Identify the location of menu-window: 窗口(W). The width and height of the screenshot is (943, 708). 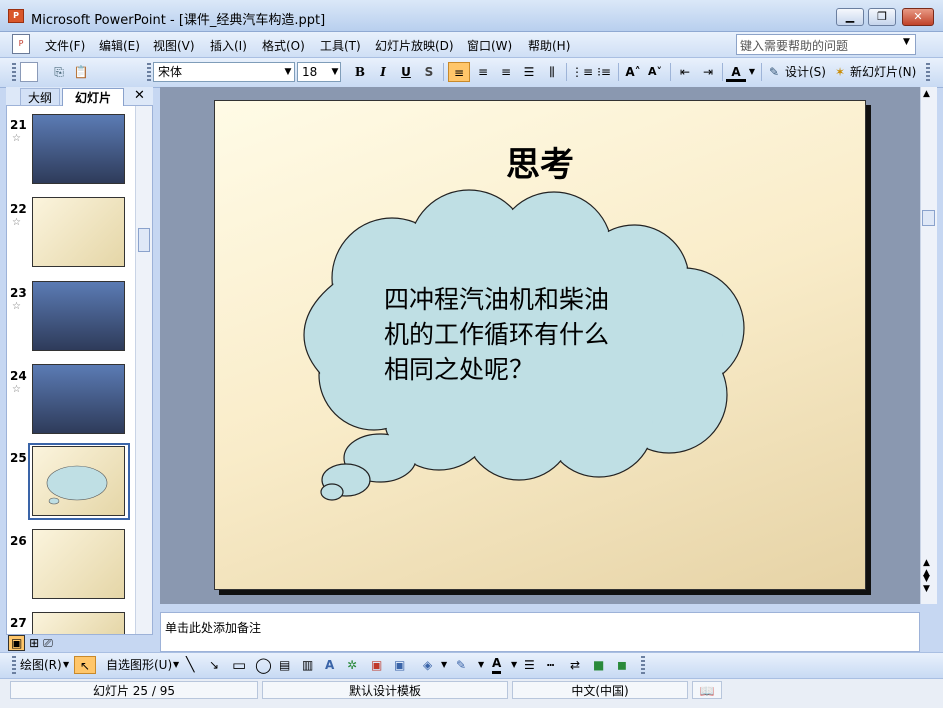
(489, 45).